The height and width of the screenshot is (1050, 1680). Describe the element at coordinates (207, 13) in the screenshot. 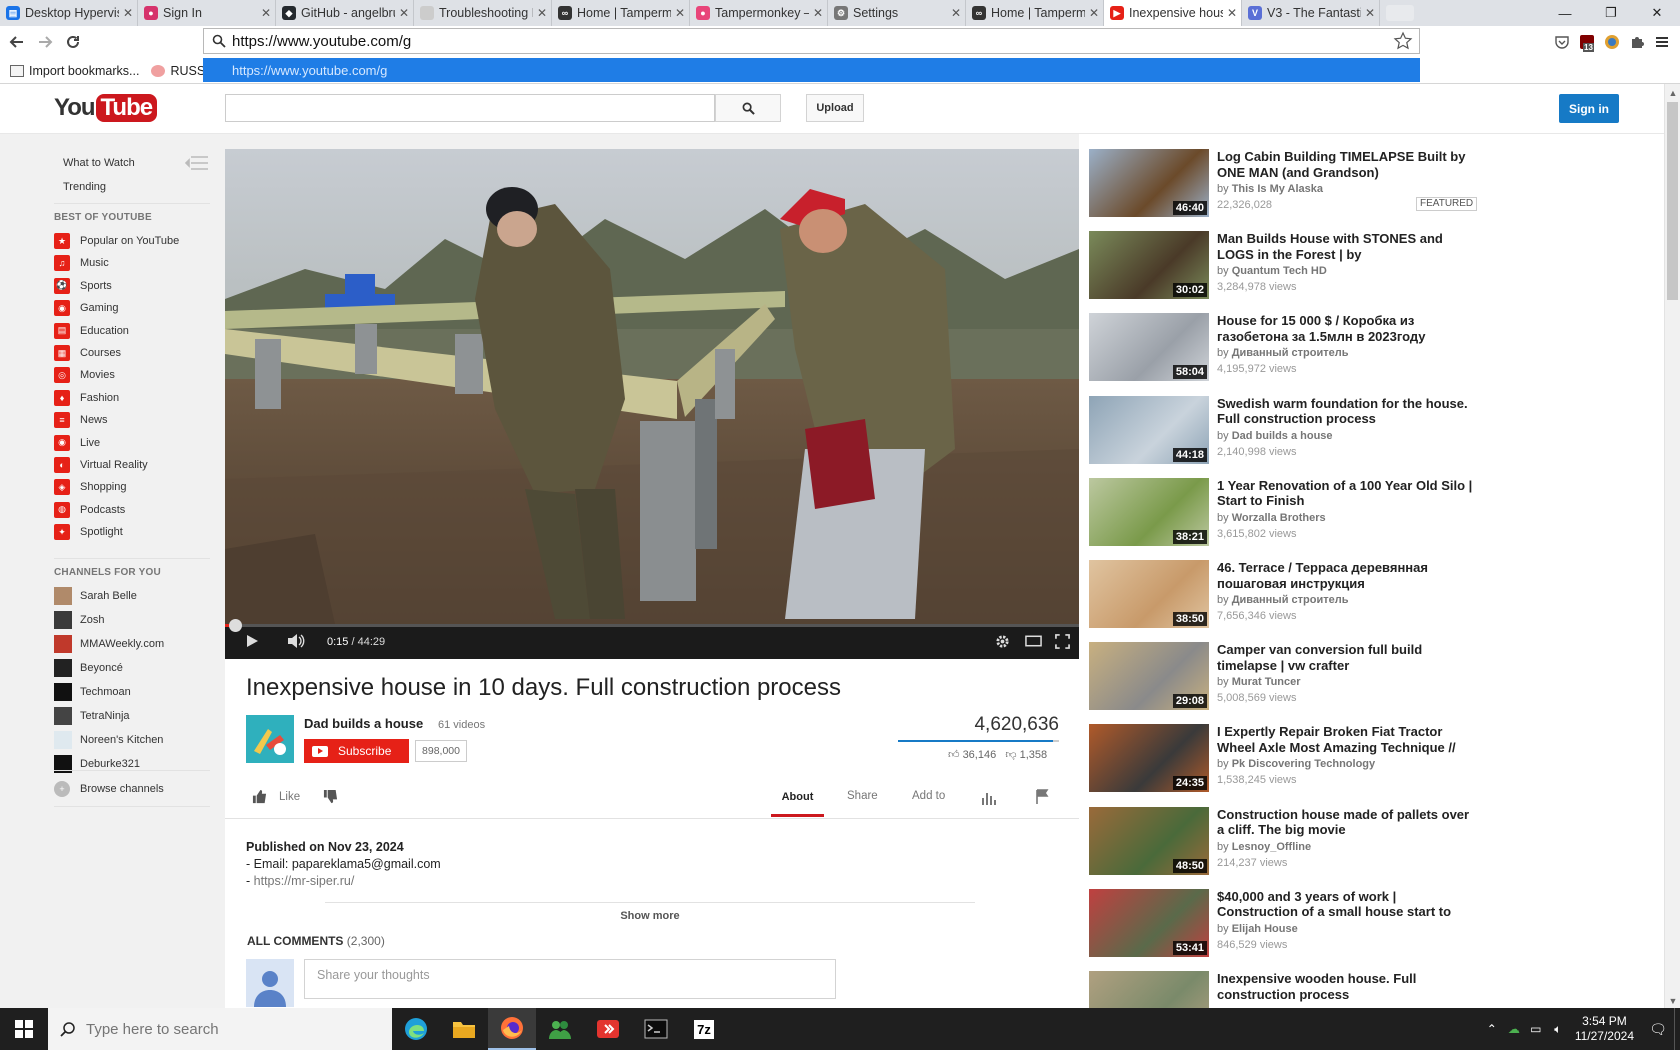

I see `browser-tab: ● Sign In ✕` at that location.